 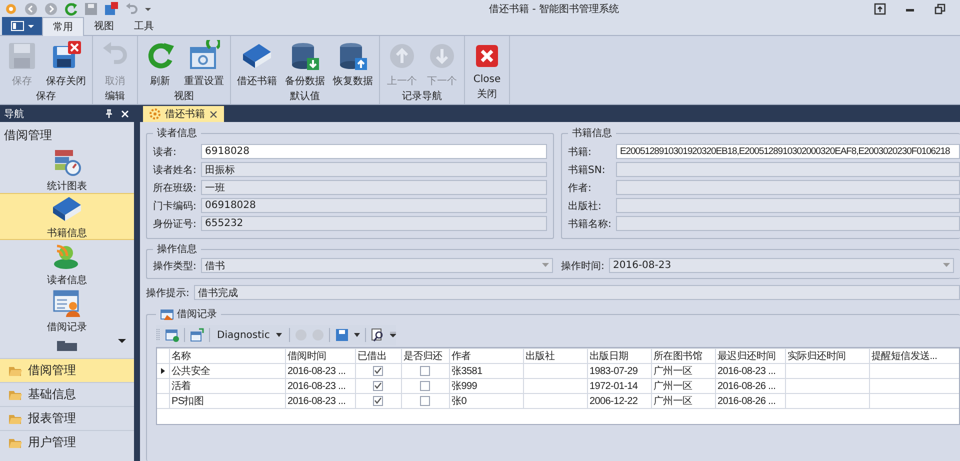 I want to click on ribbon-button: 借还书籍, so click(x=257, y=64).